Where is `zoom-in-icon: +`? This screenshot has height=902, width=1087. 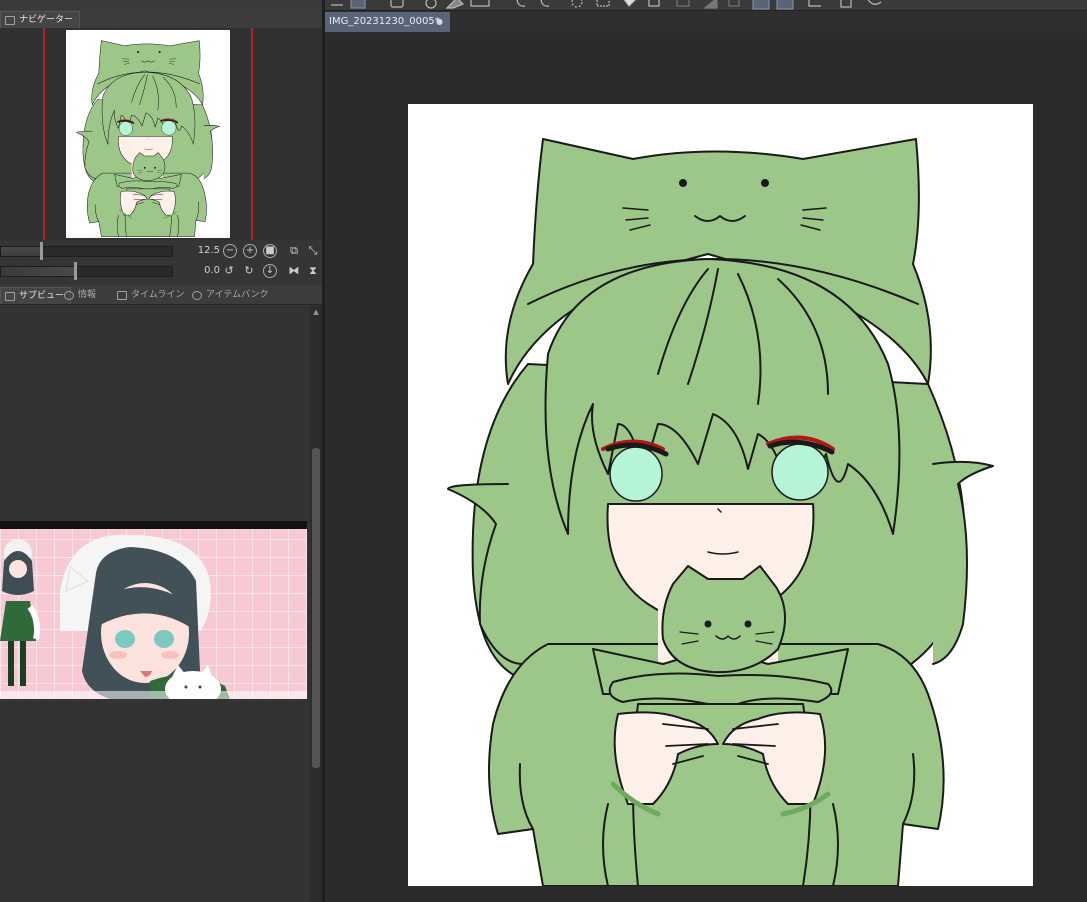
zoom-in-icon: + is located at coordinates (250, 251).